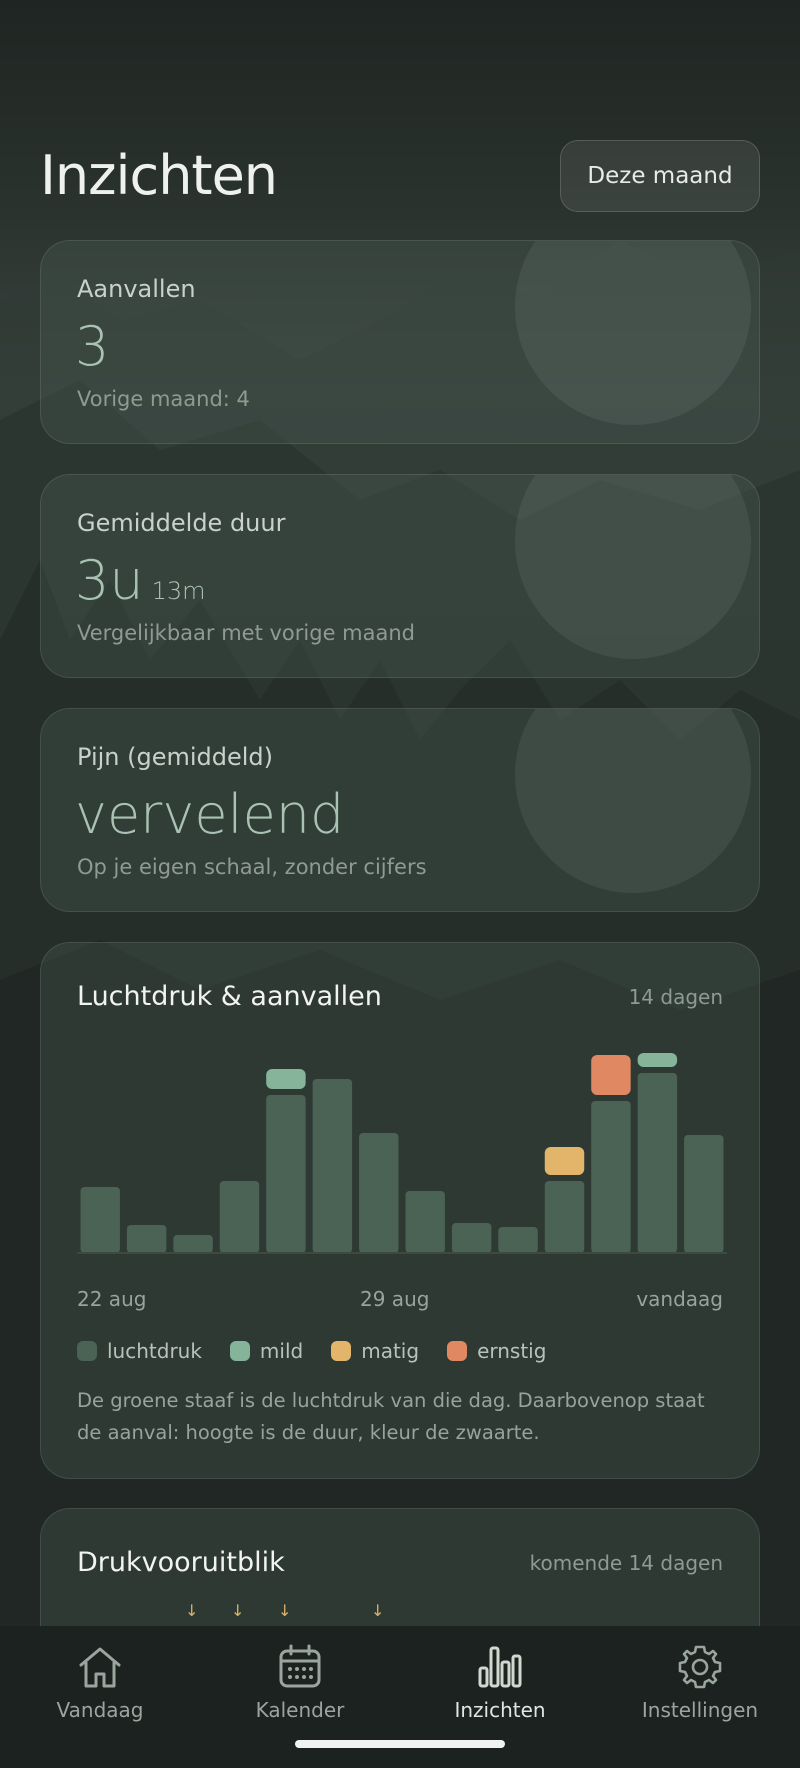 This screenshot has width=800, height=1768. What do you see at coordinates (700, 1667) in the screenshot?
I see `gear-icon` at bounding box center [700, 1667].